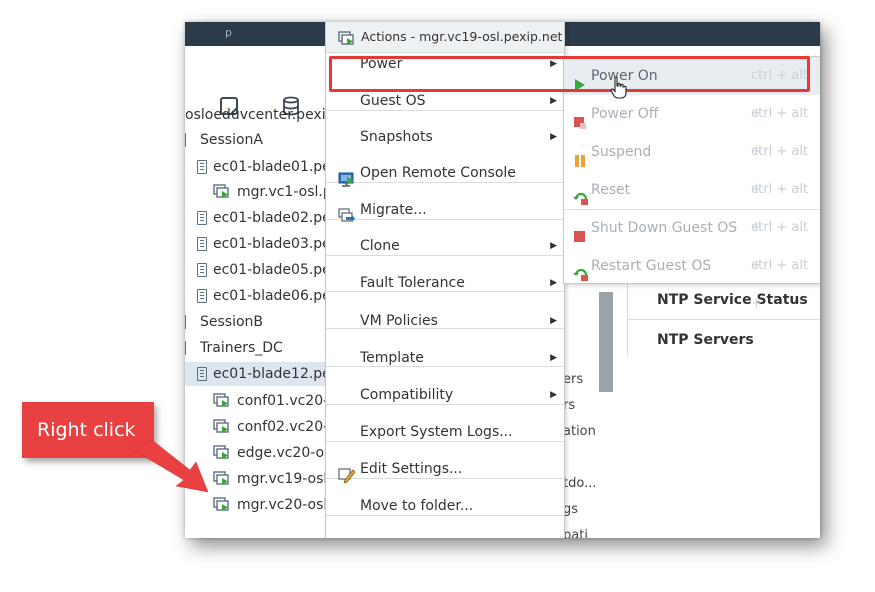 The image size is (875, 592). I want to click on tree-item-label: conf02.vc20-, so click(283, 427).